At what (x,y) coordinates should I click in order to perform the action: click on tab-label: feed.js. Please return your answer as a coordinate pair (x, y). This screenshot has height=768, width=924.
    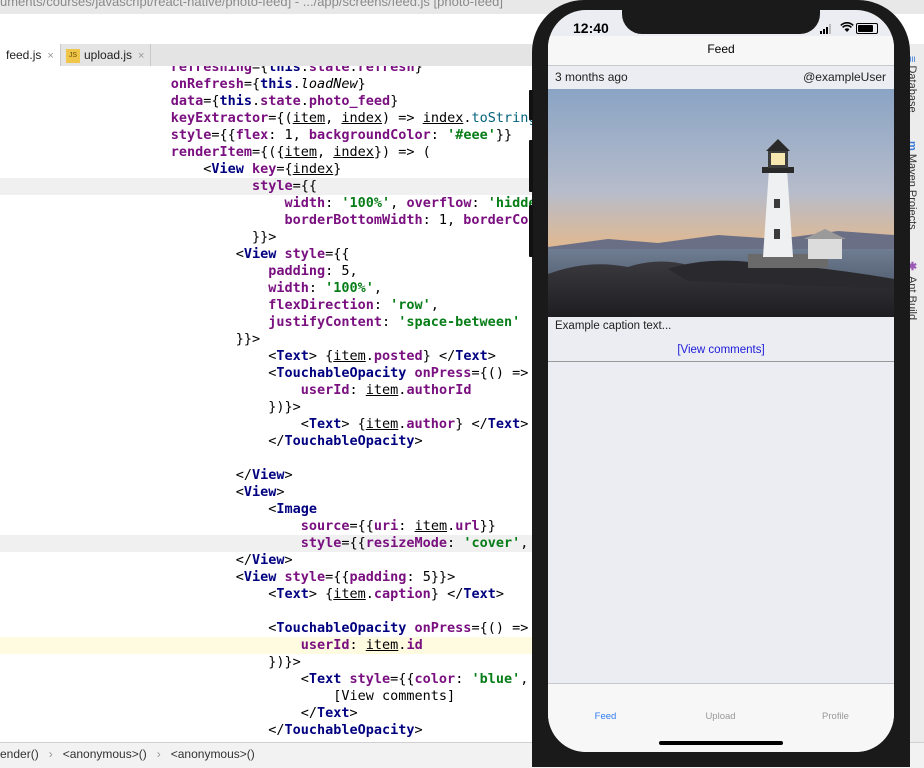
    Looking at the image, I should click on (24, 55).